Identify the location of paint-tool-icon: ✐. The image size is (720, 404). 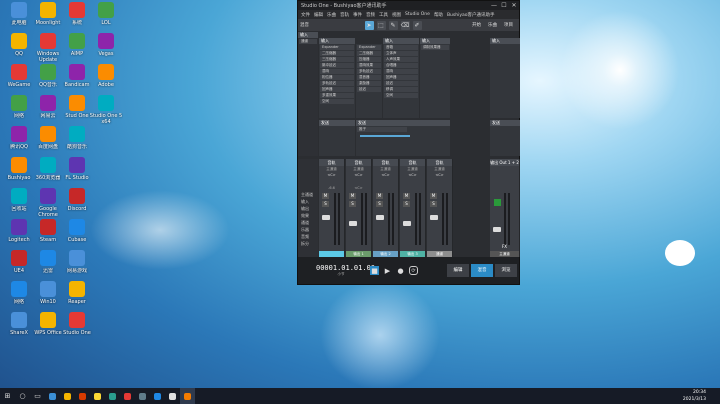
(417, 25).